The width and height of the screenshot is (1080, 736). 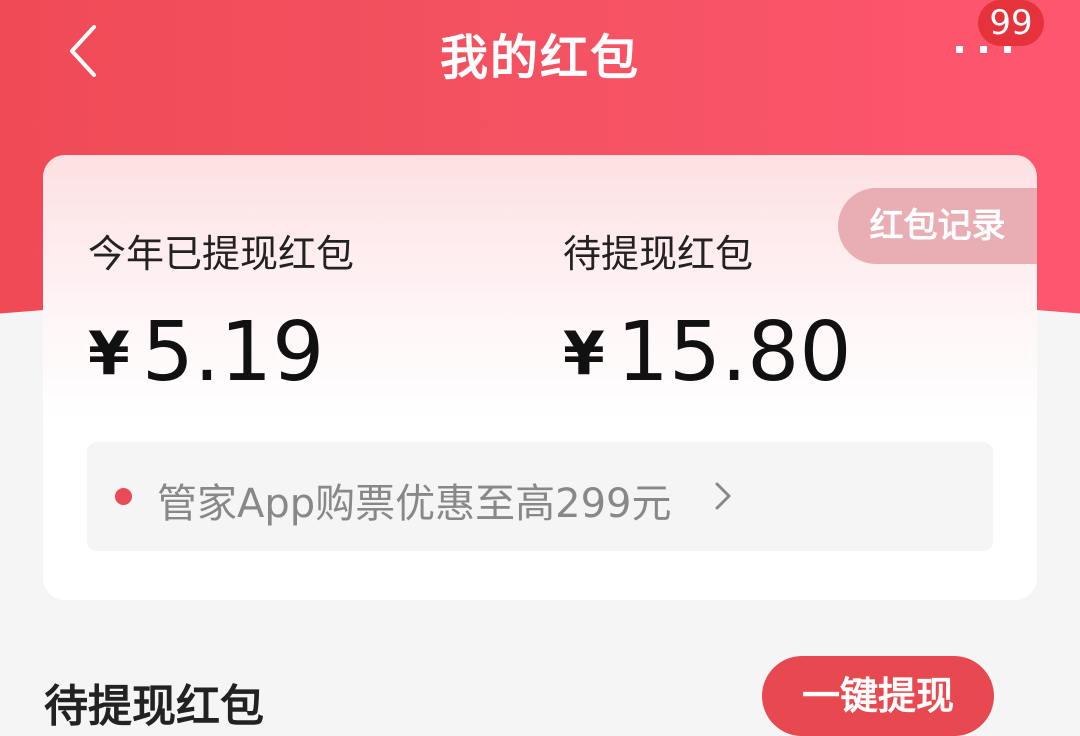 What do you see at coordinates (233, 352) in the screenshot?
I see `withdrawn-amount-value: 5.19` at bounding box center [233, 352].